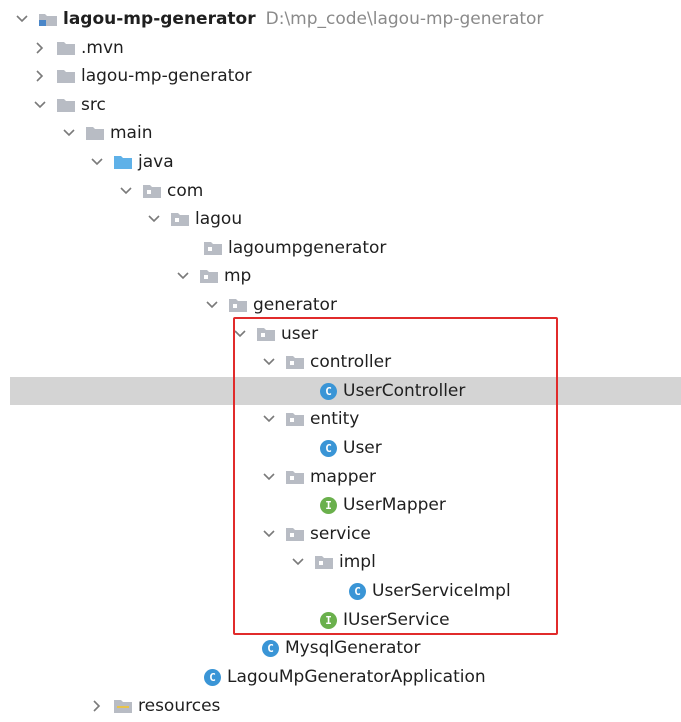 Image resolution: width=681 pixels, height=722 pixels. What do you see at coordinates (179, 706) in the screenshot?
I see `tree-label: resources` at bounding box center [179, 706].